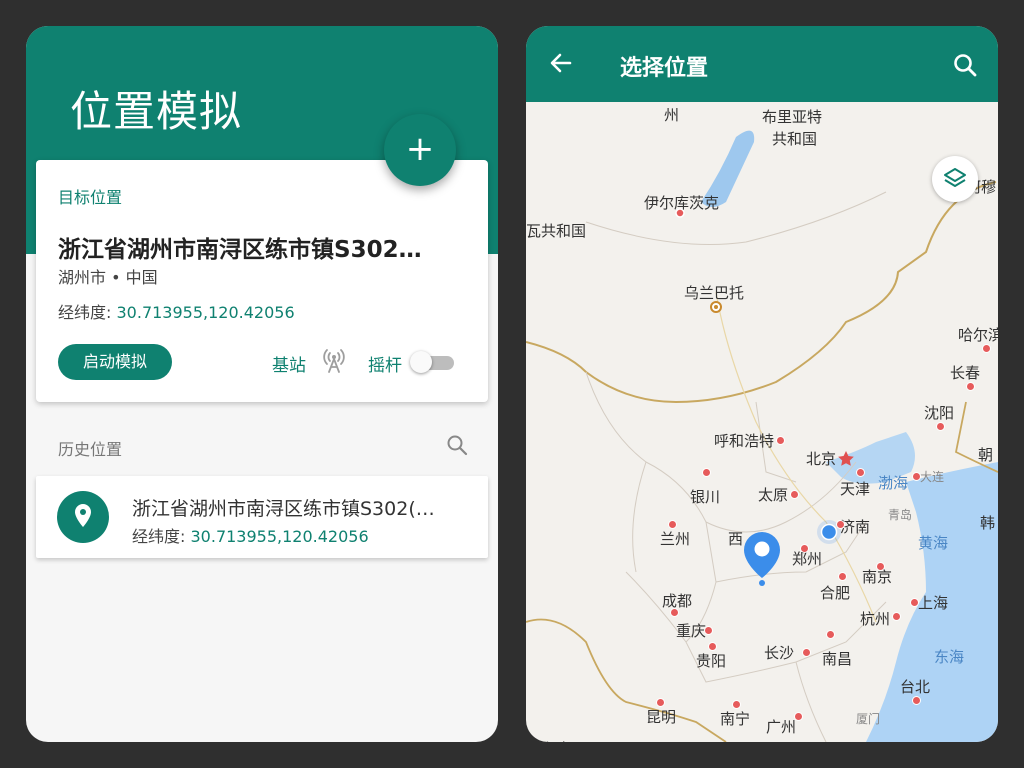 This screenshot has width=1024, height=768. What do you see at coordinates (821, 459) in the screenshot?
I see `map-label: 北京` at bounding box center [821, 459].